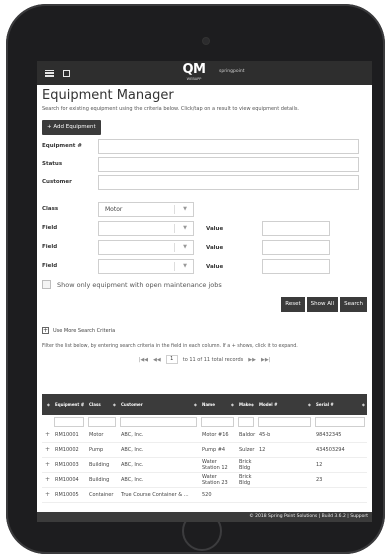  Describe the element at coordinates (67, 495) in the screenshot. I see `cell-equipment: RM10005` at that location.